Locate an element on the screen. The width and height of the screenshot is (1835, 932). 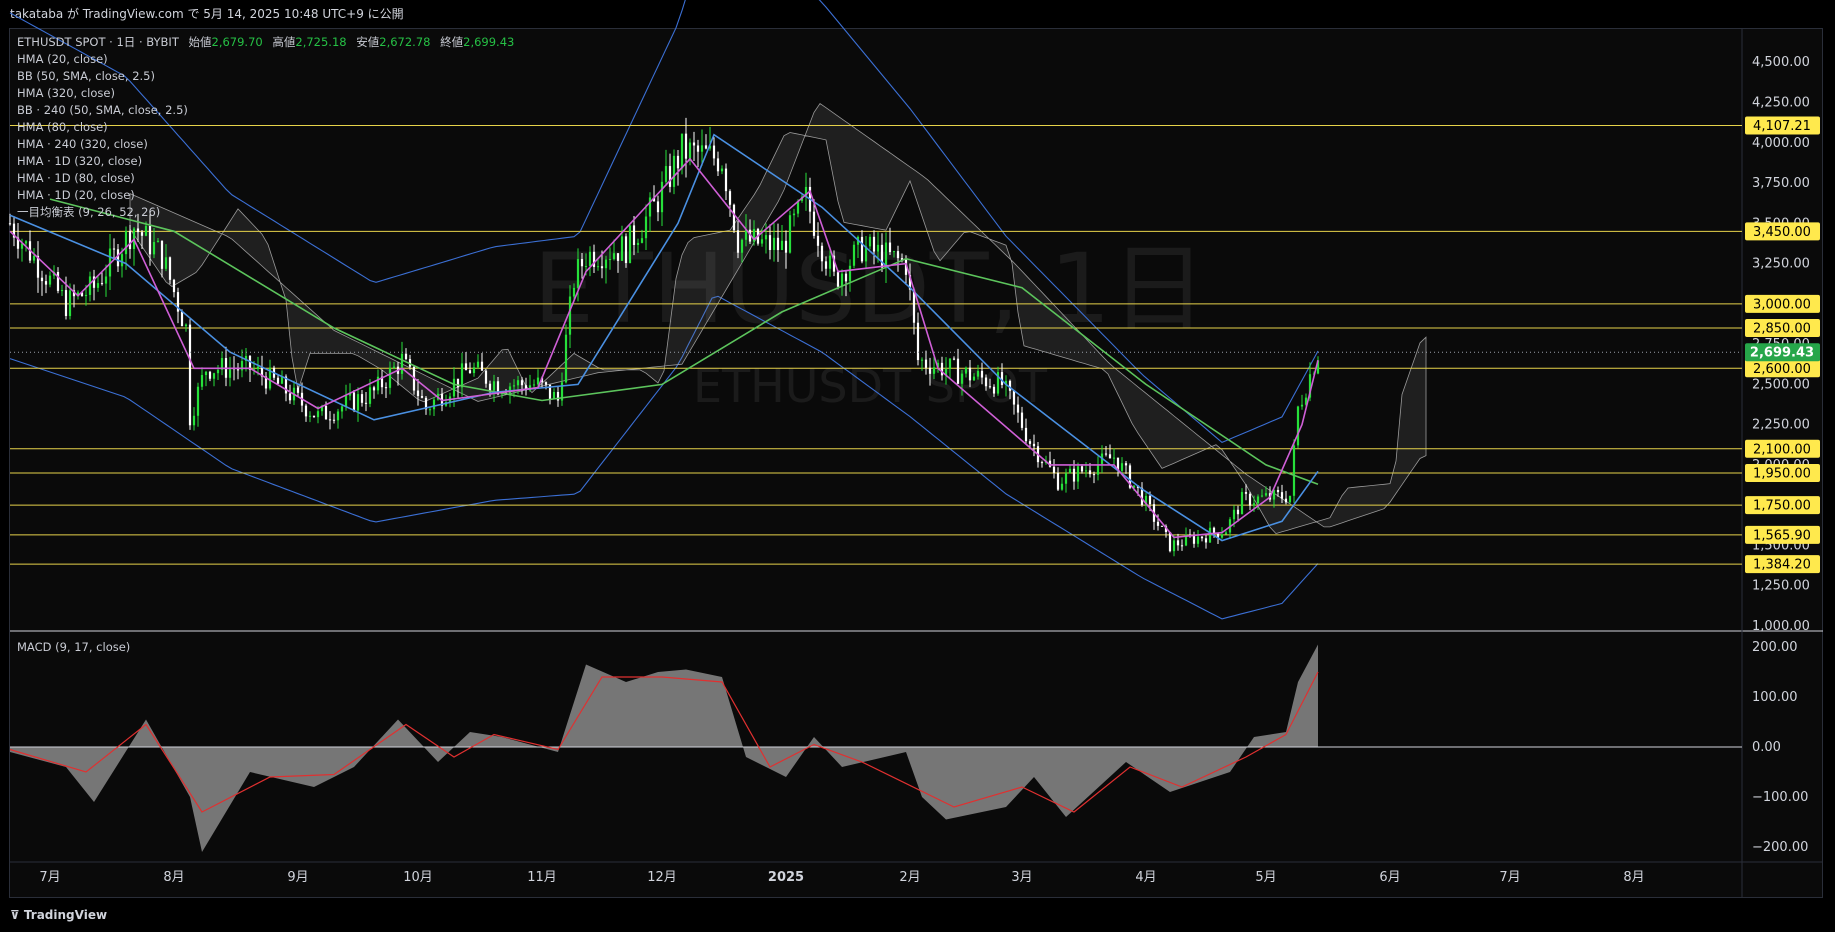
low-value: 2,672.78 is located at coordinates (405, 42).